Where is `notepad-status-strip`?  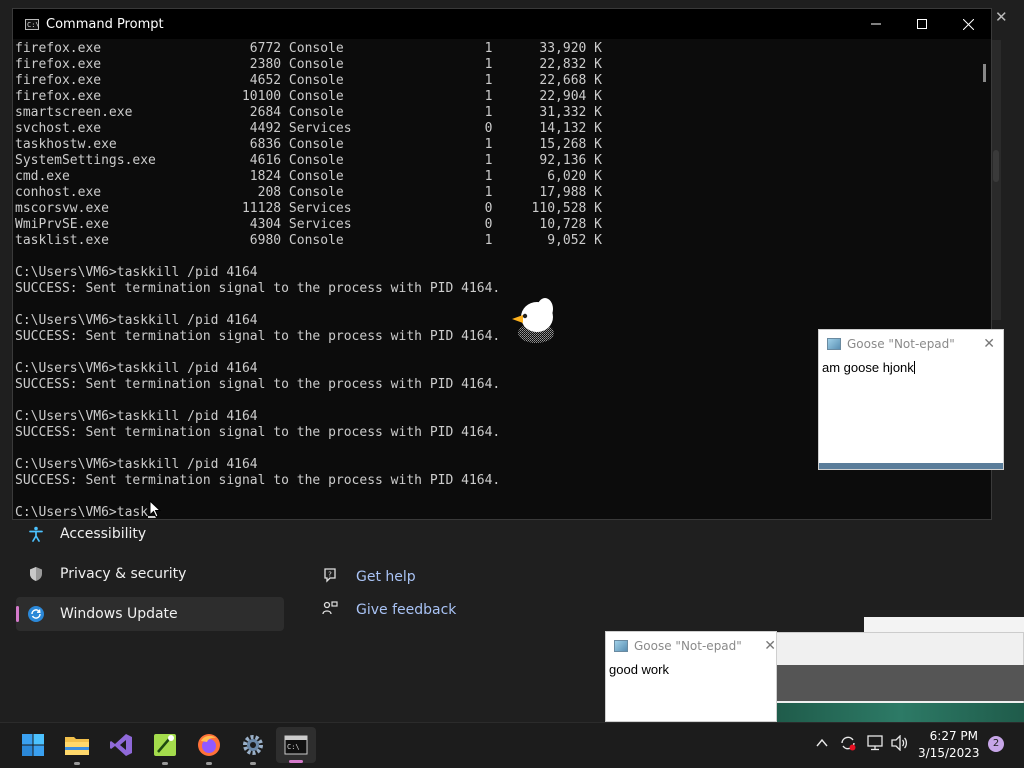 notepad-status-strip is located at coordinates (911, 466).